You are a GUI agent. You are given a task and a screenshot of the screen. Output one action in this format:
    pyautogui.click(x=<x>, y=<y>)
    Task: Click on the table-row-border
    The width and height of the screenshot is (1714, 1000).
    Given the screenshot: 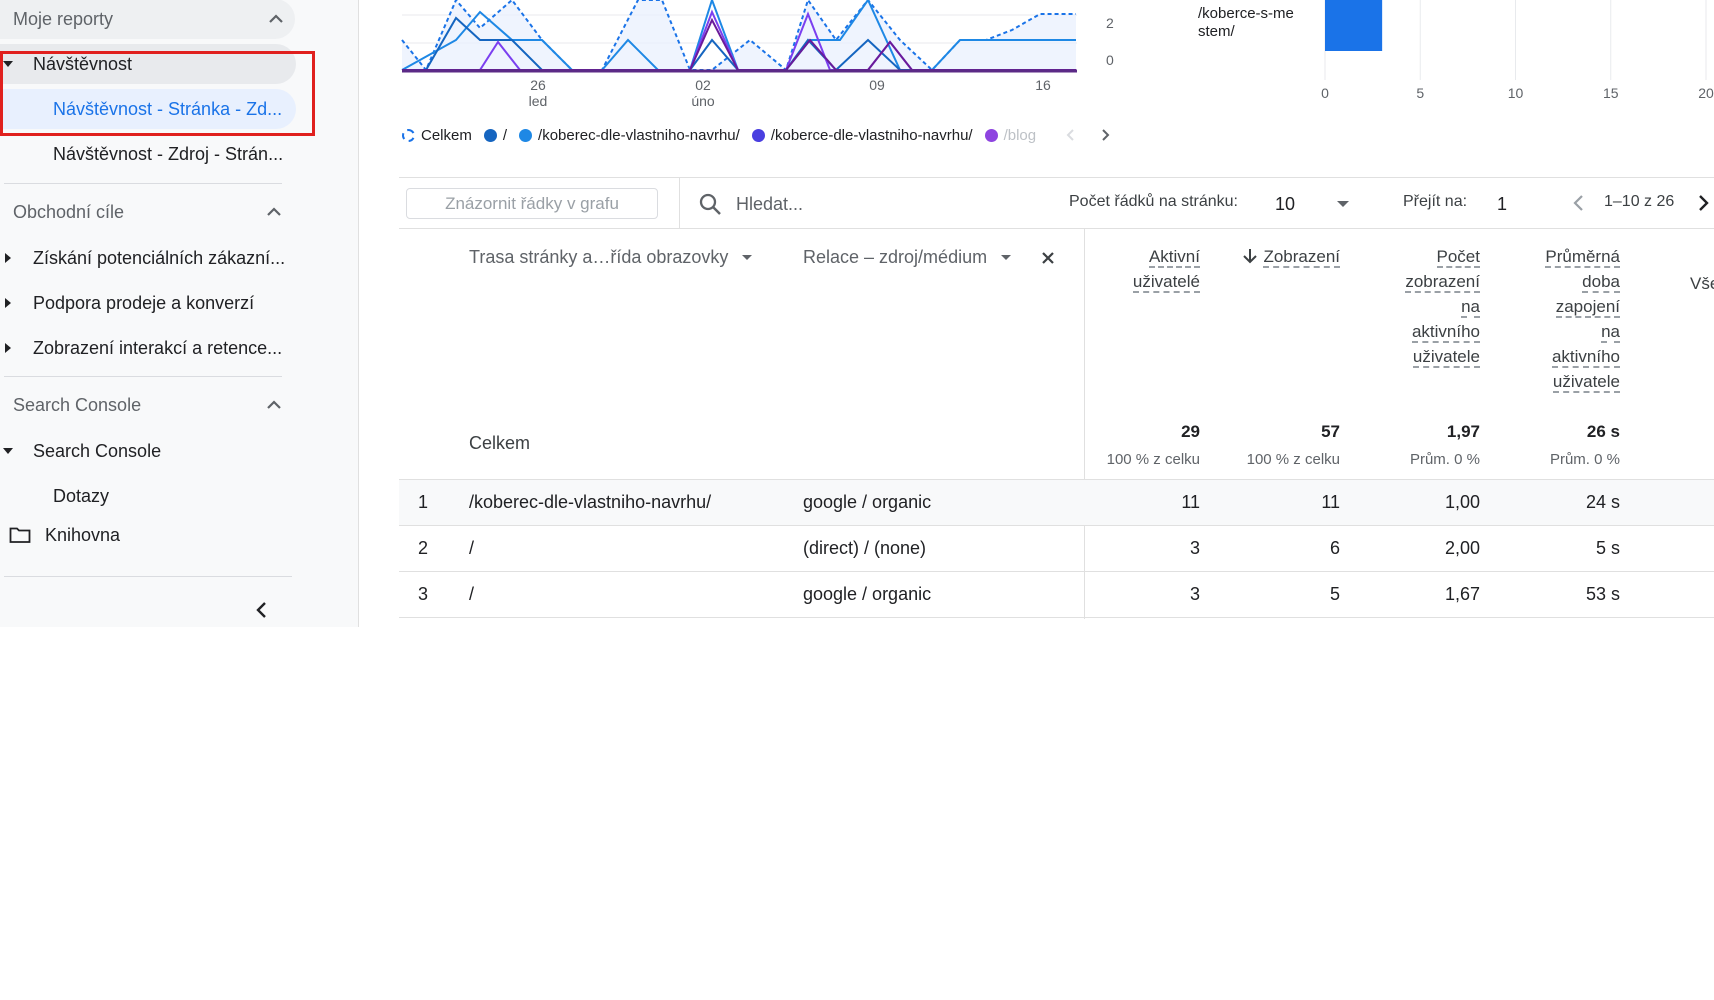 What is the action you would take?
    pyautogui.click(x=1056, y=617)
    